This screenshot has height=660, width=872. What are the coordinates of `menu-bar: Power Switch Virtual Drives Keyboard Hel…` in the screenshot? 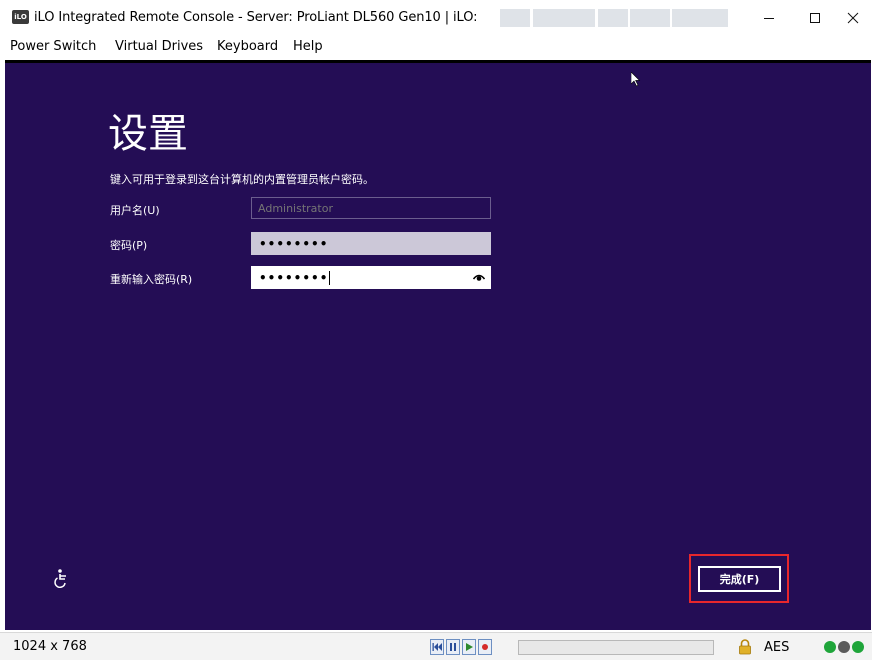 It's located at (436, 48).